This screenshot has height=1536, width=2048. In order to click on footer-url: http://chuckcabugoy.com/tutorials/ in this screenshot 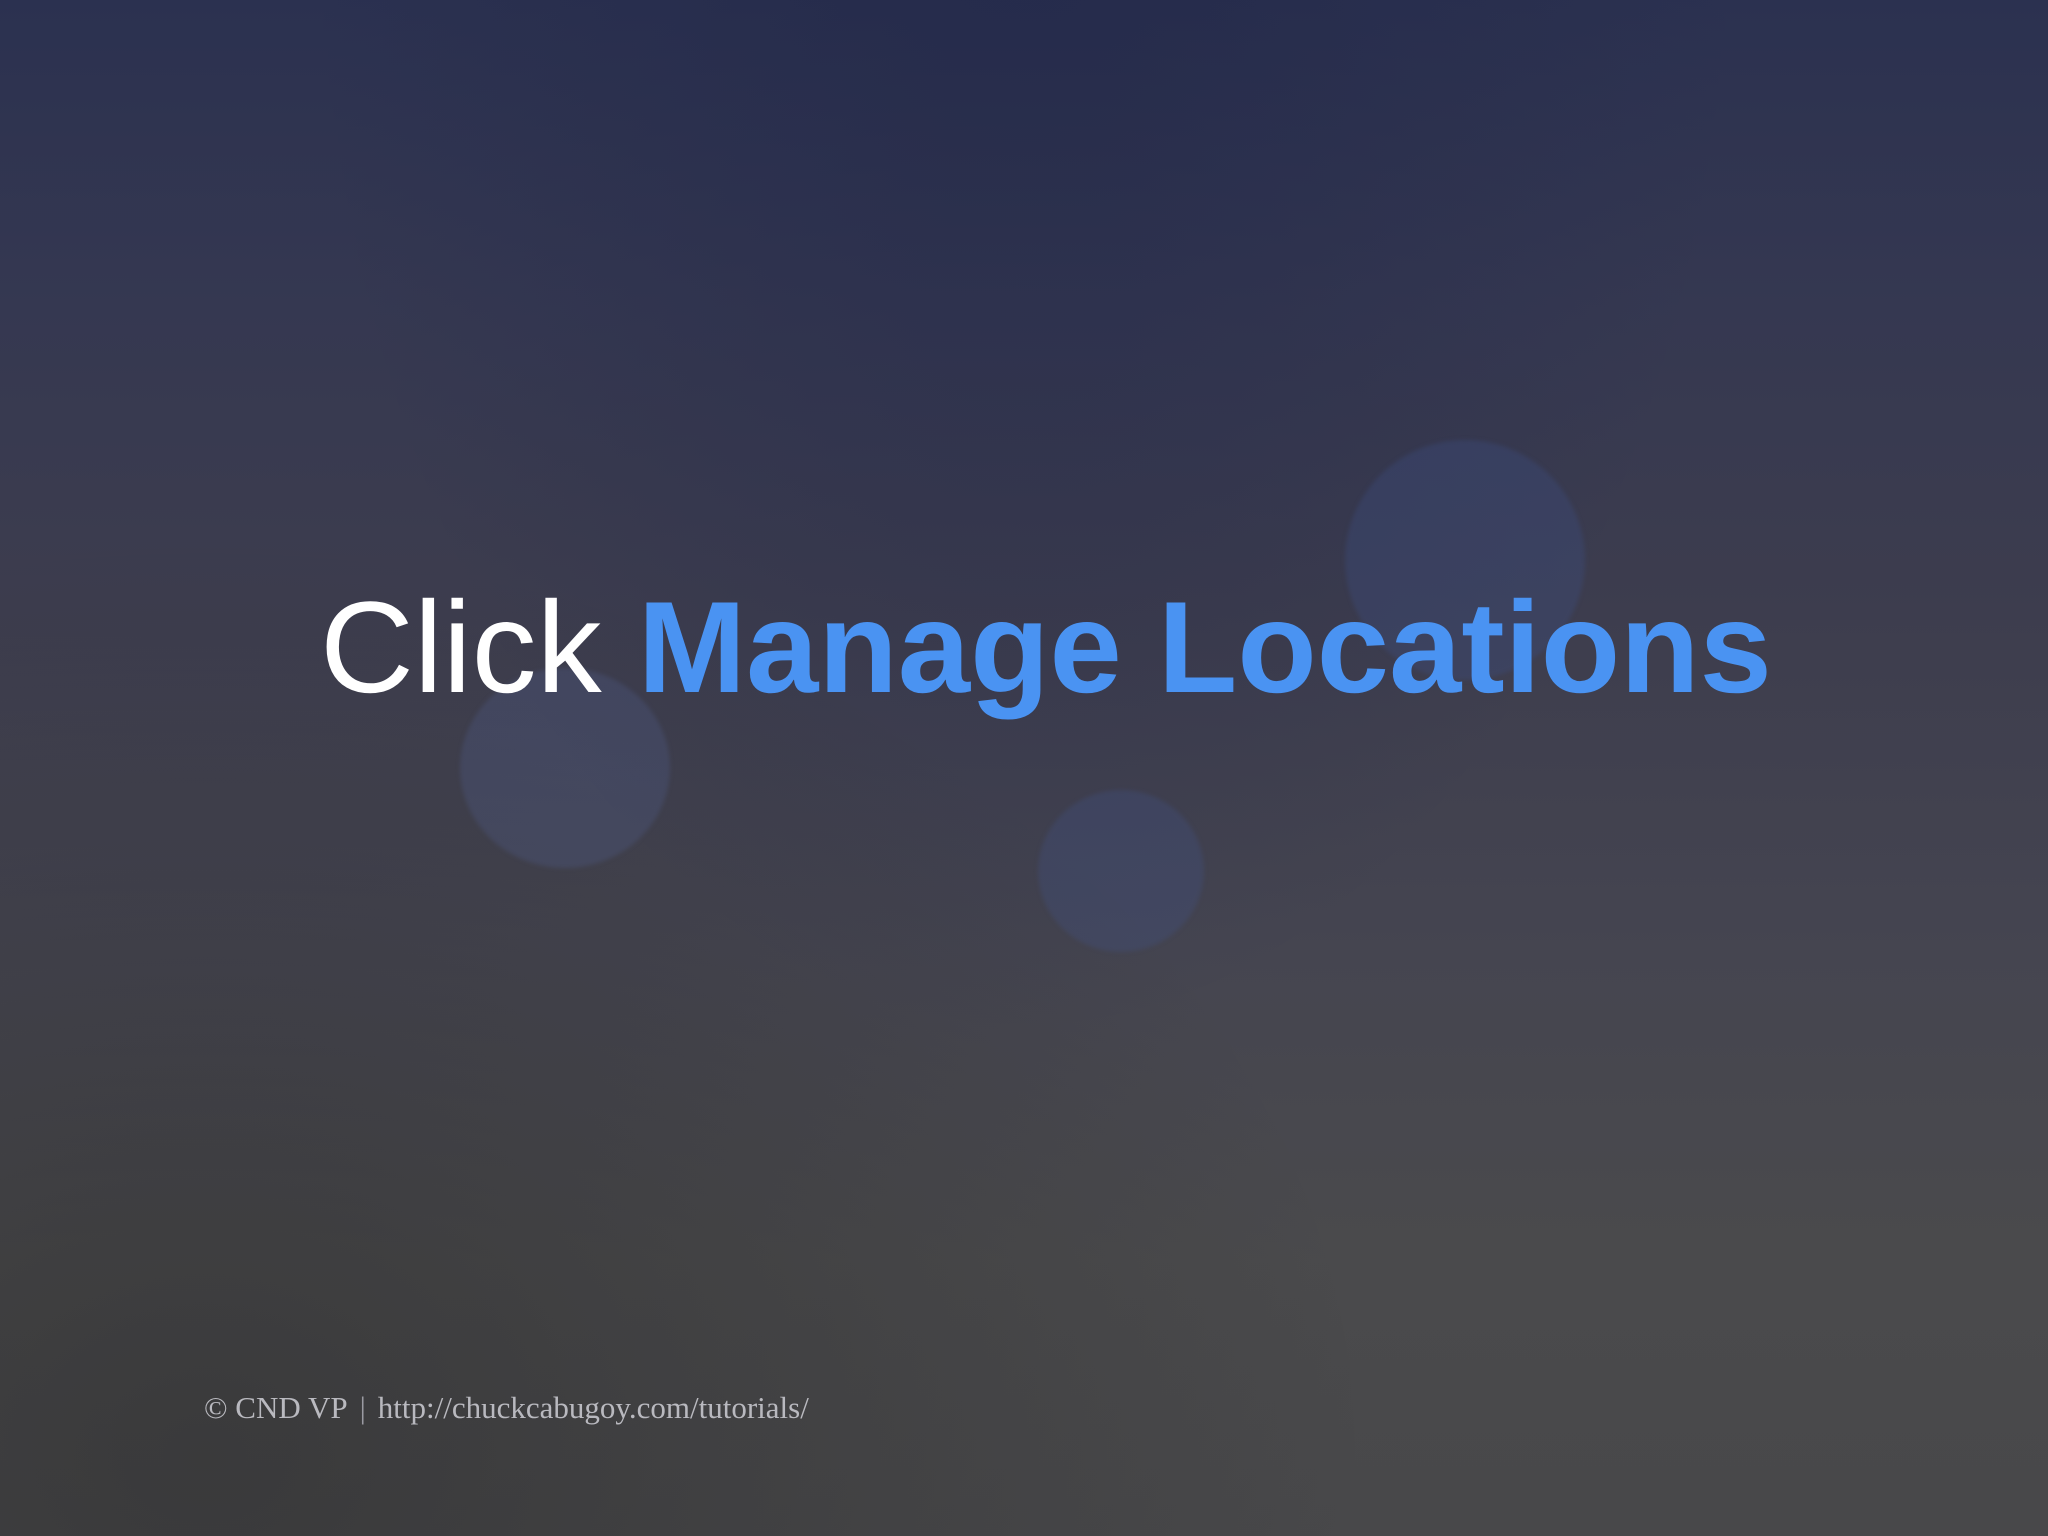, I will do `click(593, 1407)`.